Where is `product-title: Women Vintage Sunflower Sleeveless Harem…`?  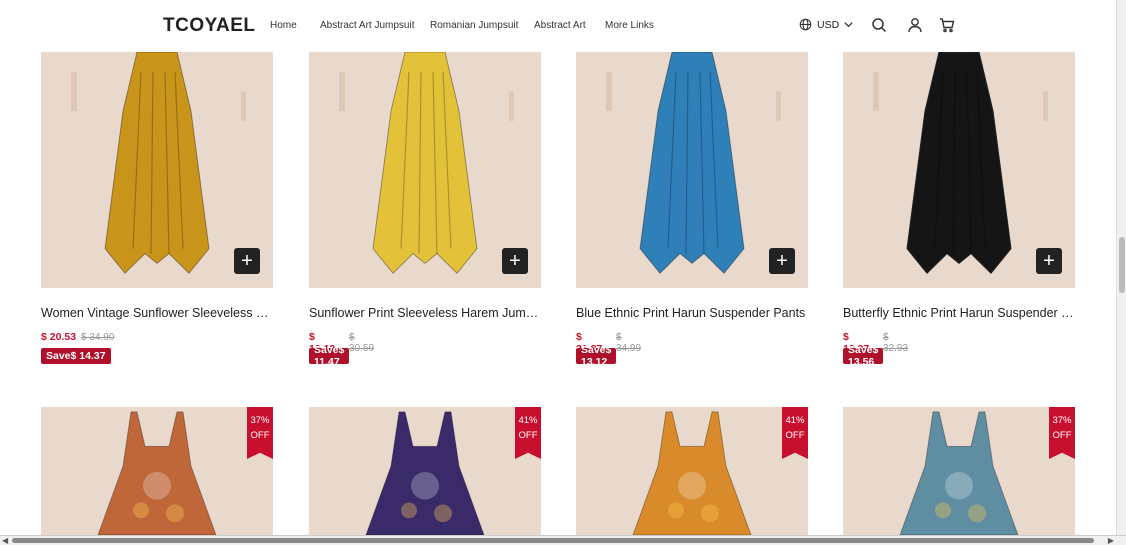
product-title: Women Vintage Sunflower Sleeveless Harem… is located at coordinates (157, 313).